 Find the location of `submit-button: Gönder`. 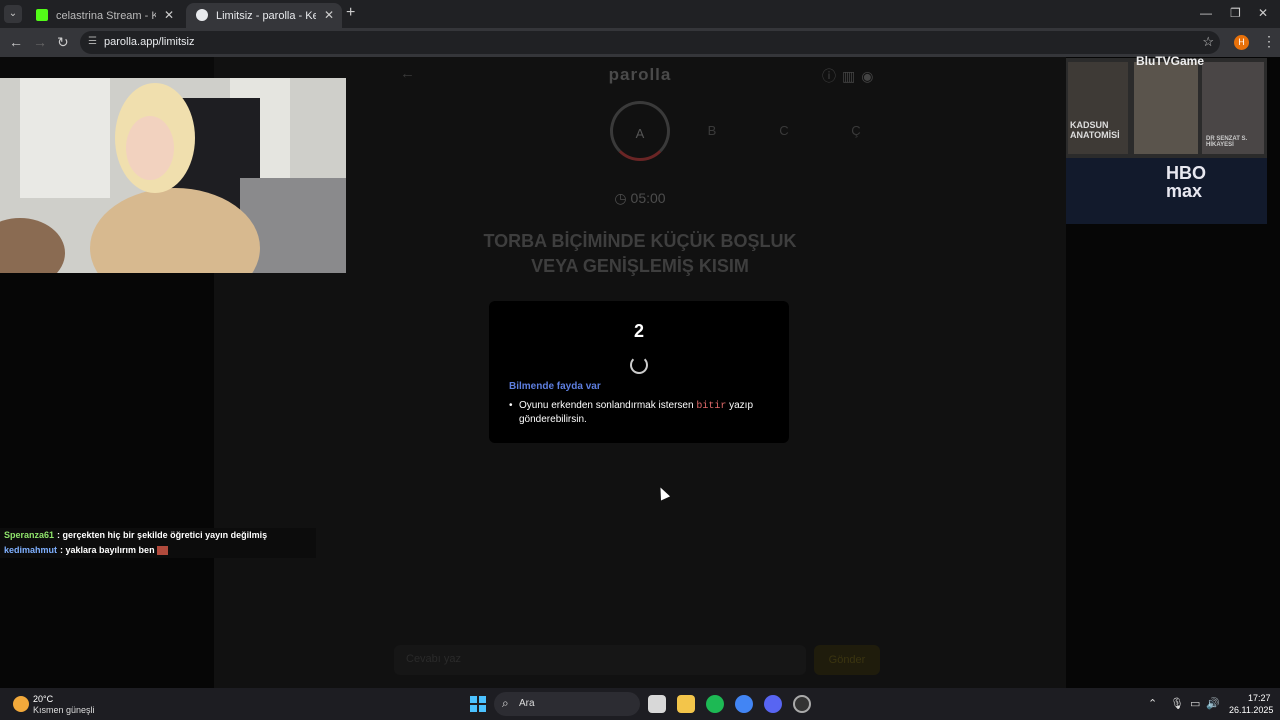

submit-button: Gönder is located at coordinates (847, 660).